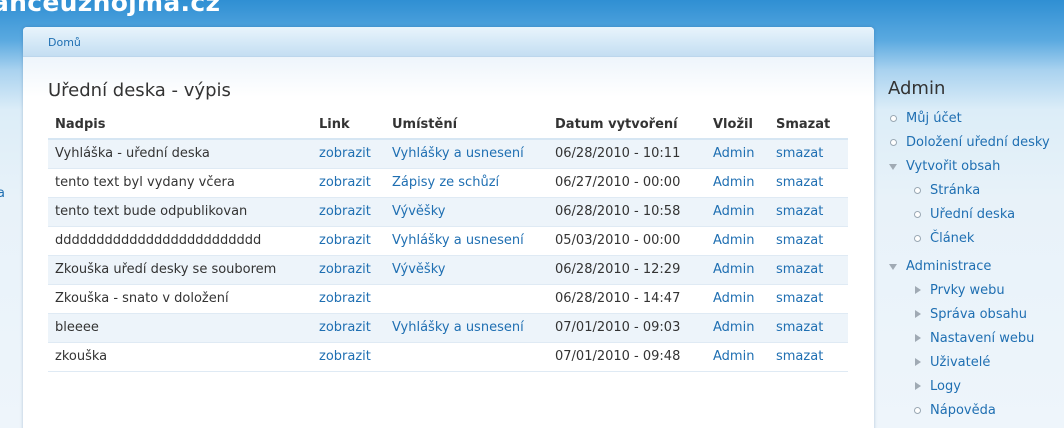  Describe the element at coordinates (976, 119) in the screenshot. I see `sidebar-item-my-account: Můj účet` at that location.